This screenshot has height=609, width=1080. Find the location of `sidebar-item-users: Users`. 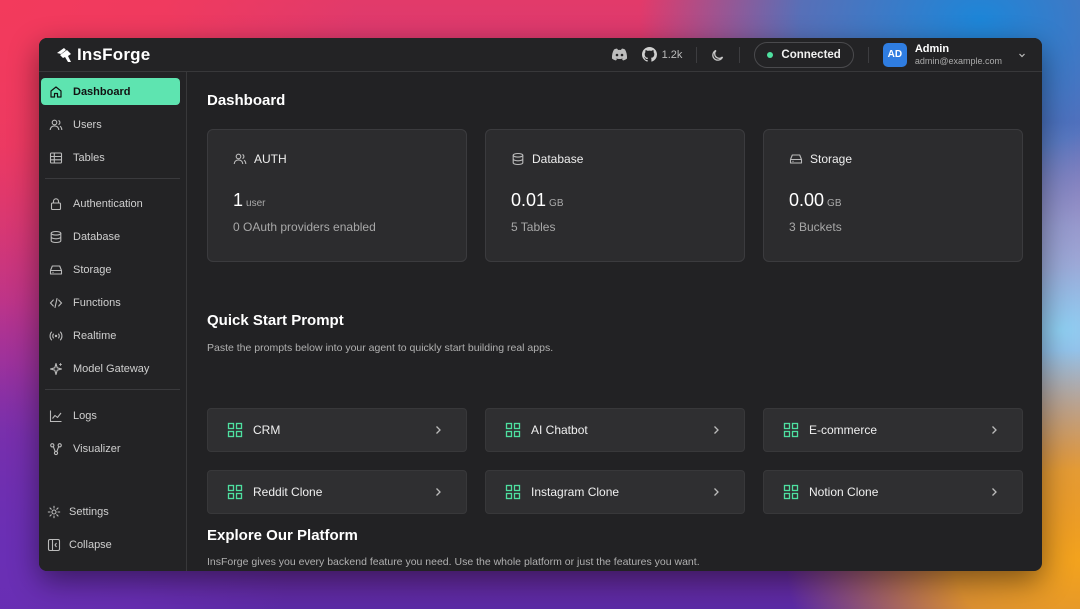

sidebar-item-users: Users is located at coordinates (110, 124).